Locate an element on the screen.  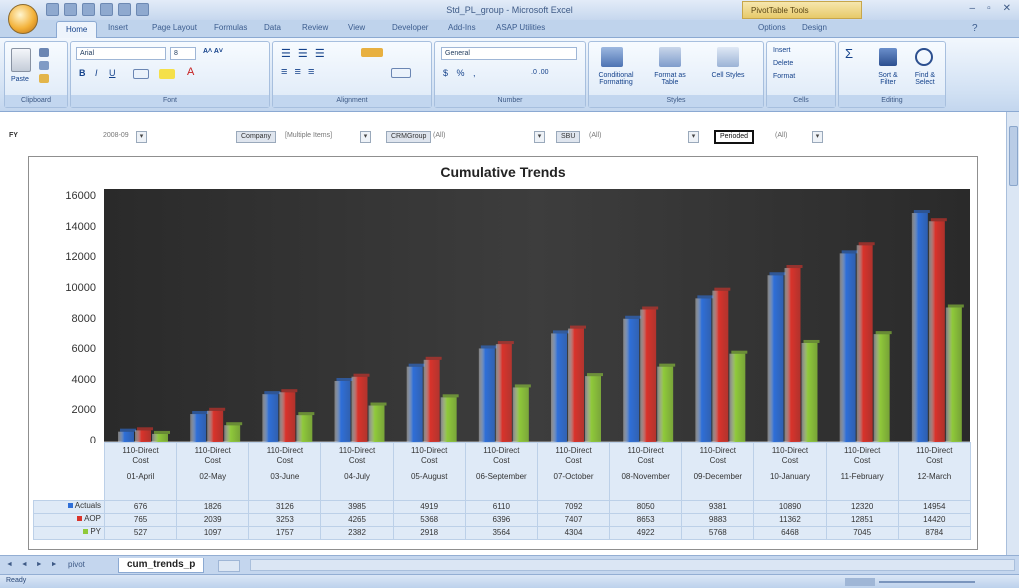
sbu-filter-dropdown: ▾ is located at coordinates (693, 137).